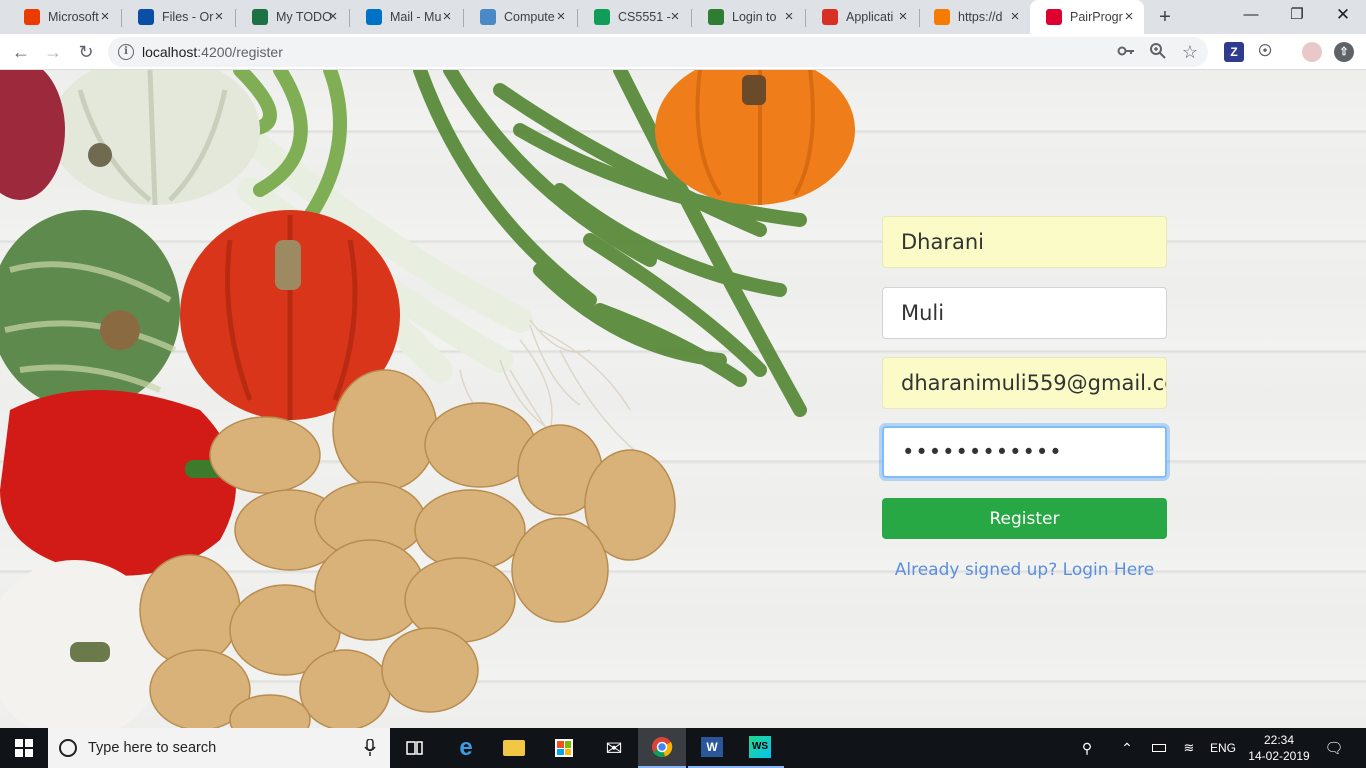 The image size is (1366, 768). What do you see at coordinates (170, 52) in the screenshot?
I see `url-host: localhost` at bounding box center [170, 52].